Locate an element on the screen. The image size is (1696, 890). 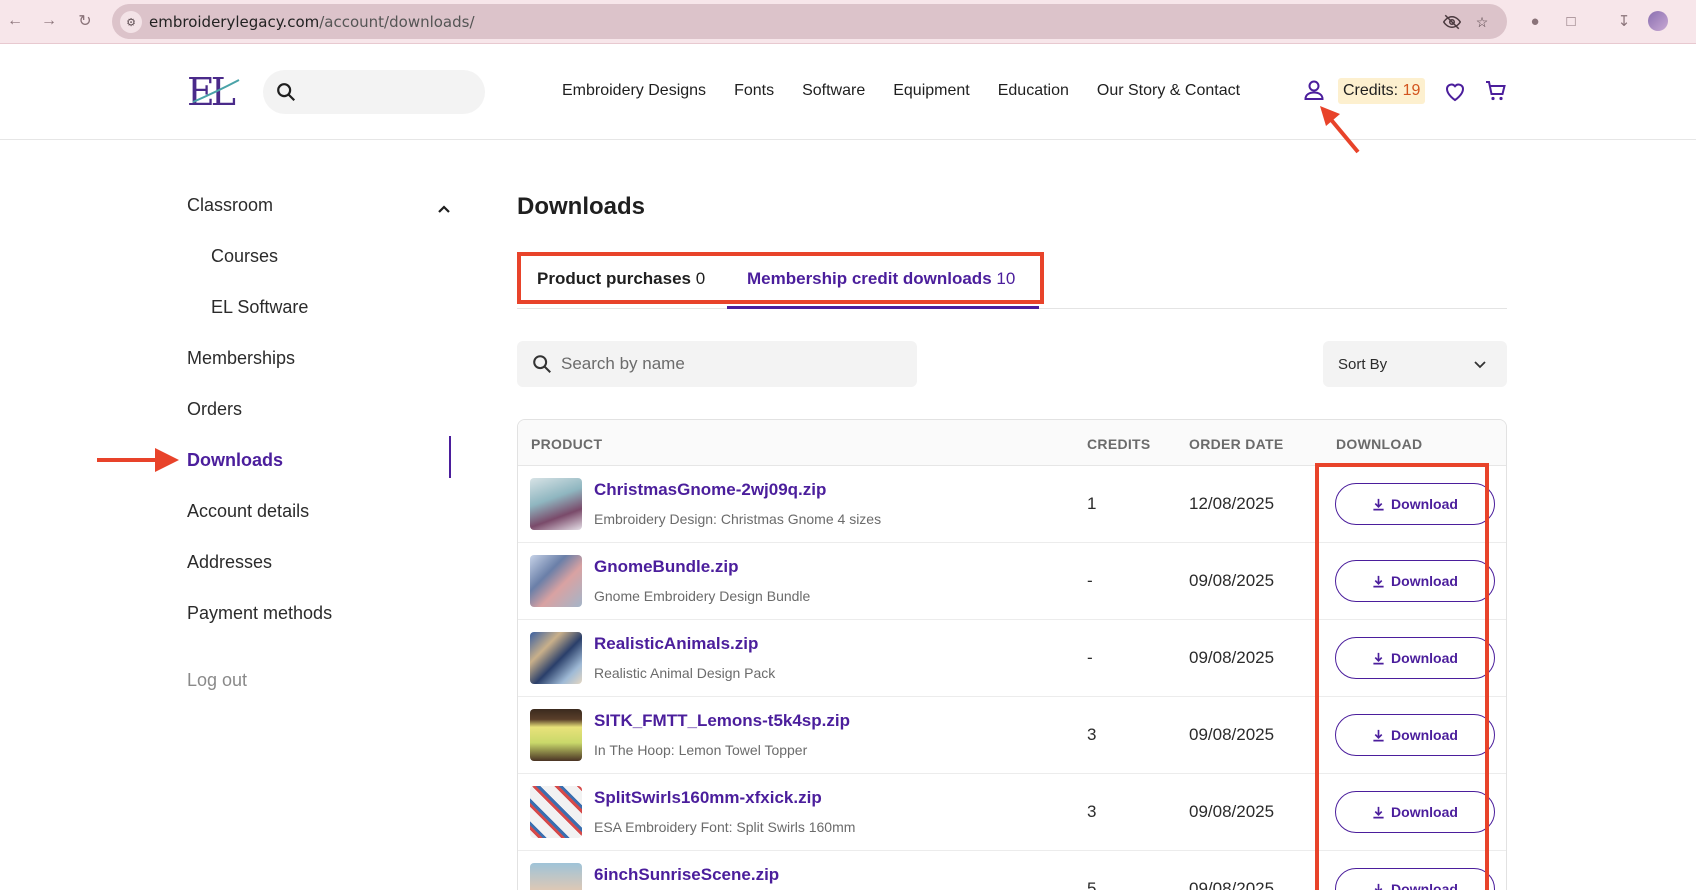
downloads-search-input is located at coordinates (731, 364).